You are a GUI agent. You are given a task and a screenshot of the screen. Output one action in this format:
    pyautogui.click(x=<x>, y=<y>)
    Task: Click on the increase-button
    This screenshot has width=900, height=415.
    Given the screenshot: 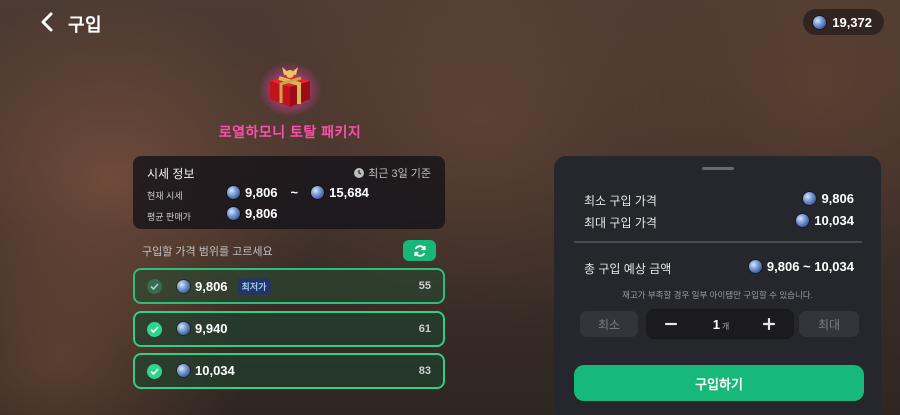 What is the action you would take?
    pyautogui.click(x=769, y=324)
    